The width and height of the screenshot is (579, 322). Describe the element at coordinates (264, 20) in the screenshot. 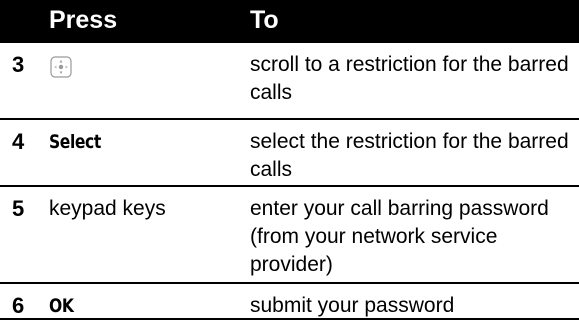

I see `to-column-header: To` at that location.